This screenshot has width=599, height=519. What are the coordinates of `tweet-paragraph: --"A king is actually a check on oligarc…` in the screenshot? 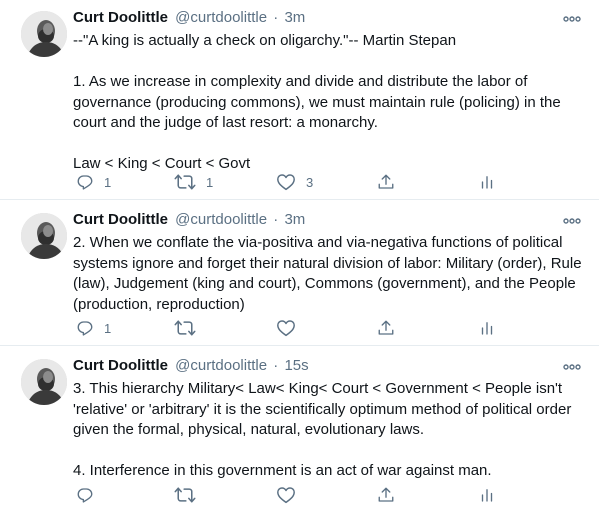 It's located at (265, 40).